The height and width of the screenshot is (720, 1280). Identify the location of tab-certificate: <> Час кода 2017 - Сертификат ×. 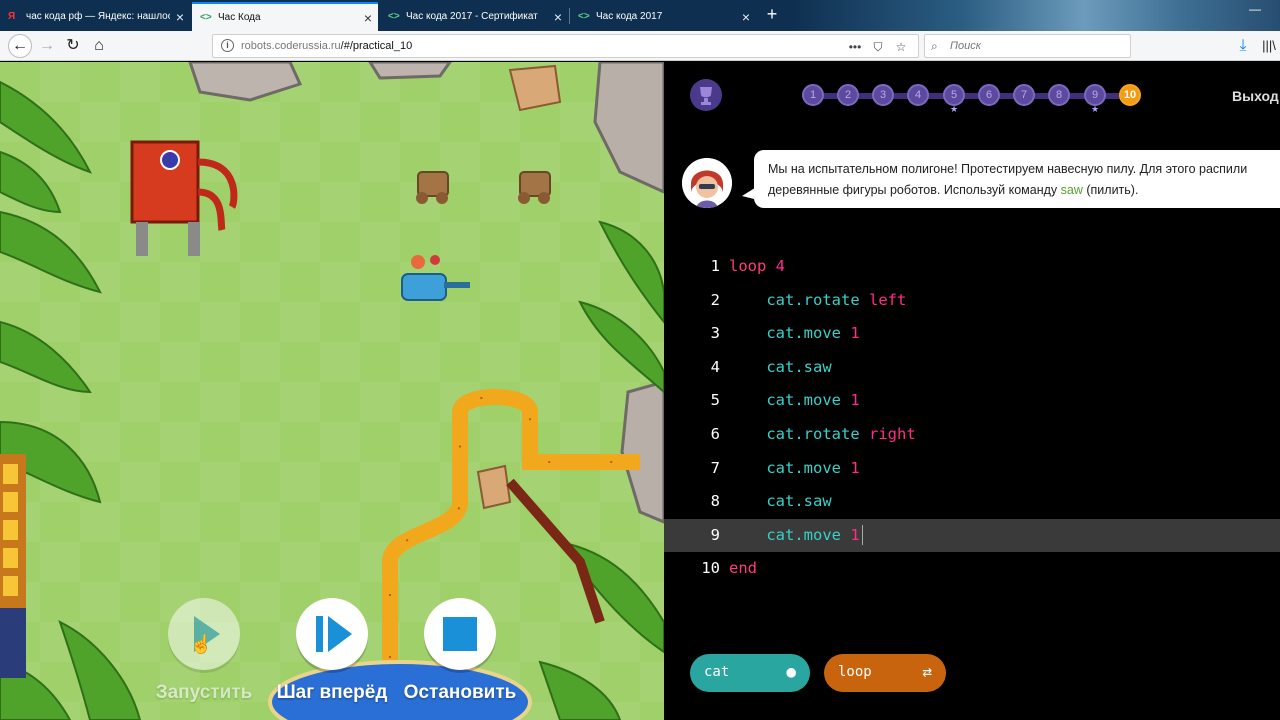
(474, 16).